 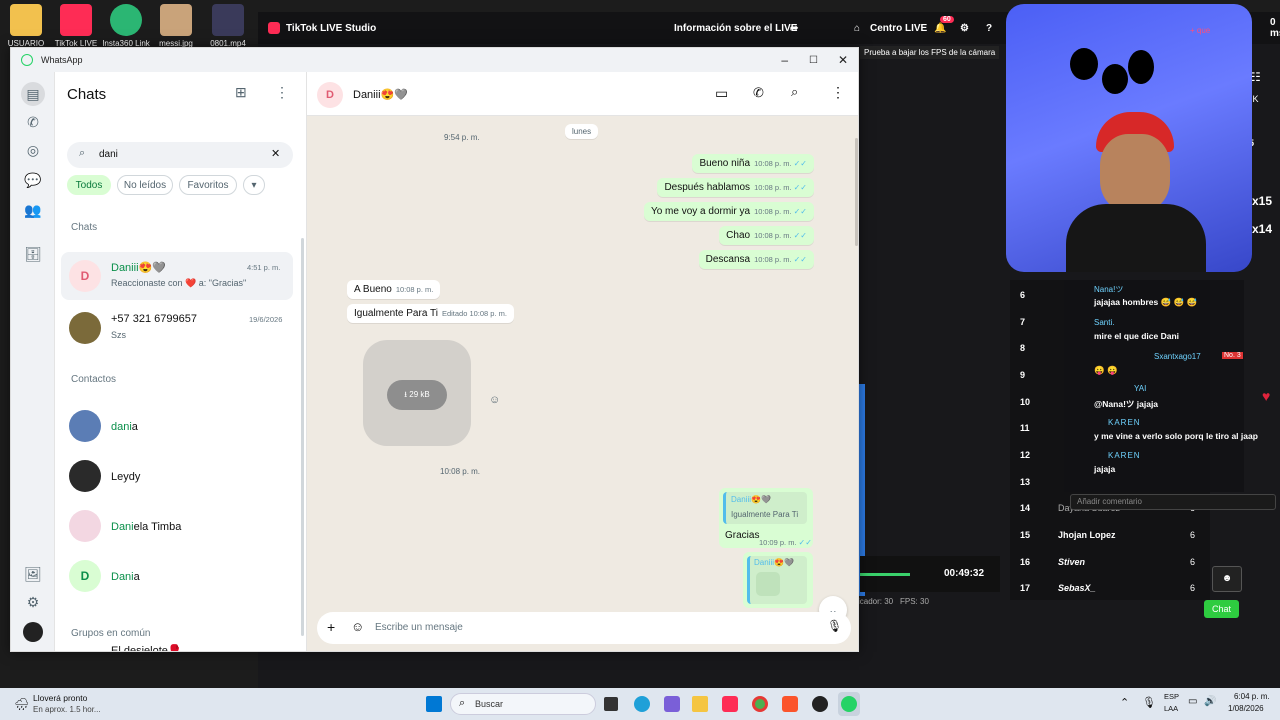 I want to click on bell-icon: 🔔, so click(x=940, y=28).